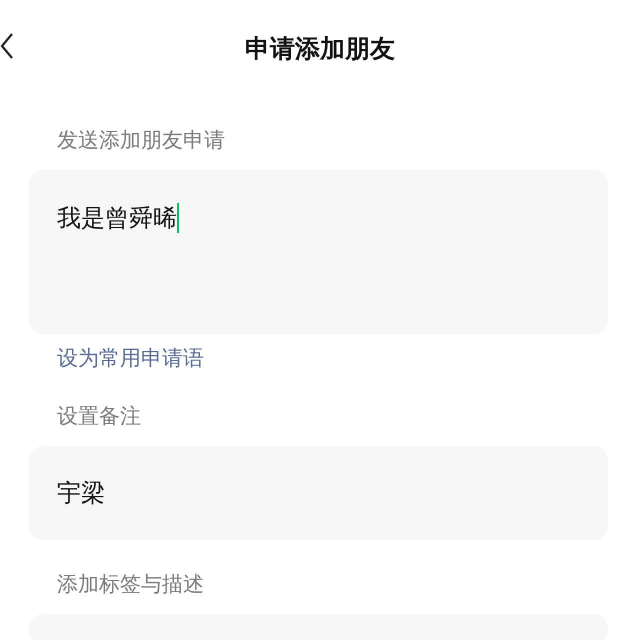 The image size is (640, 640). I want to click on page-title: 申请添加朋友, so click(320, 48).